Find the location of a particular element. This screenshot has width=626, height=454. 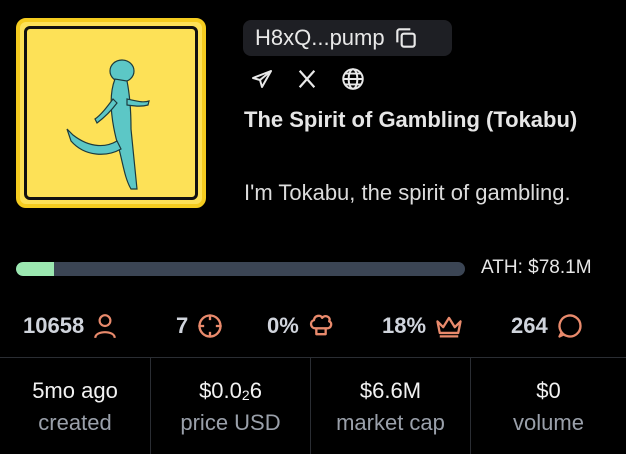

token-address-pill: H8xQ...pump is located at coordinates (347, 38).